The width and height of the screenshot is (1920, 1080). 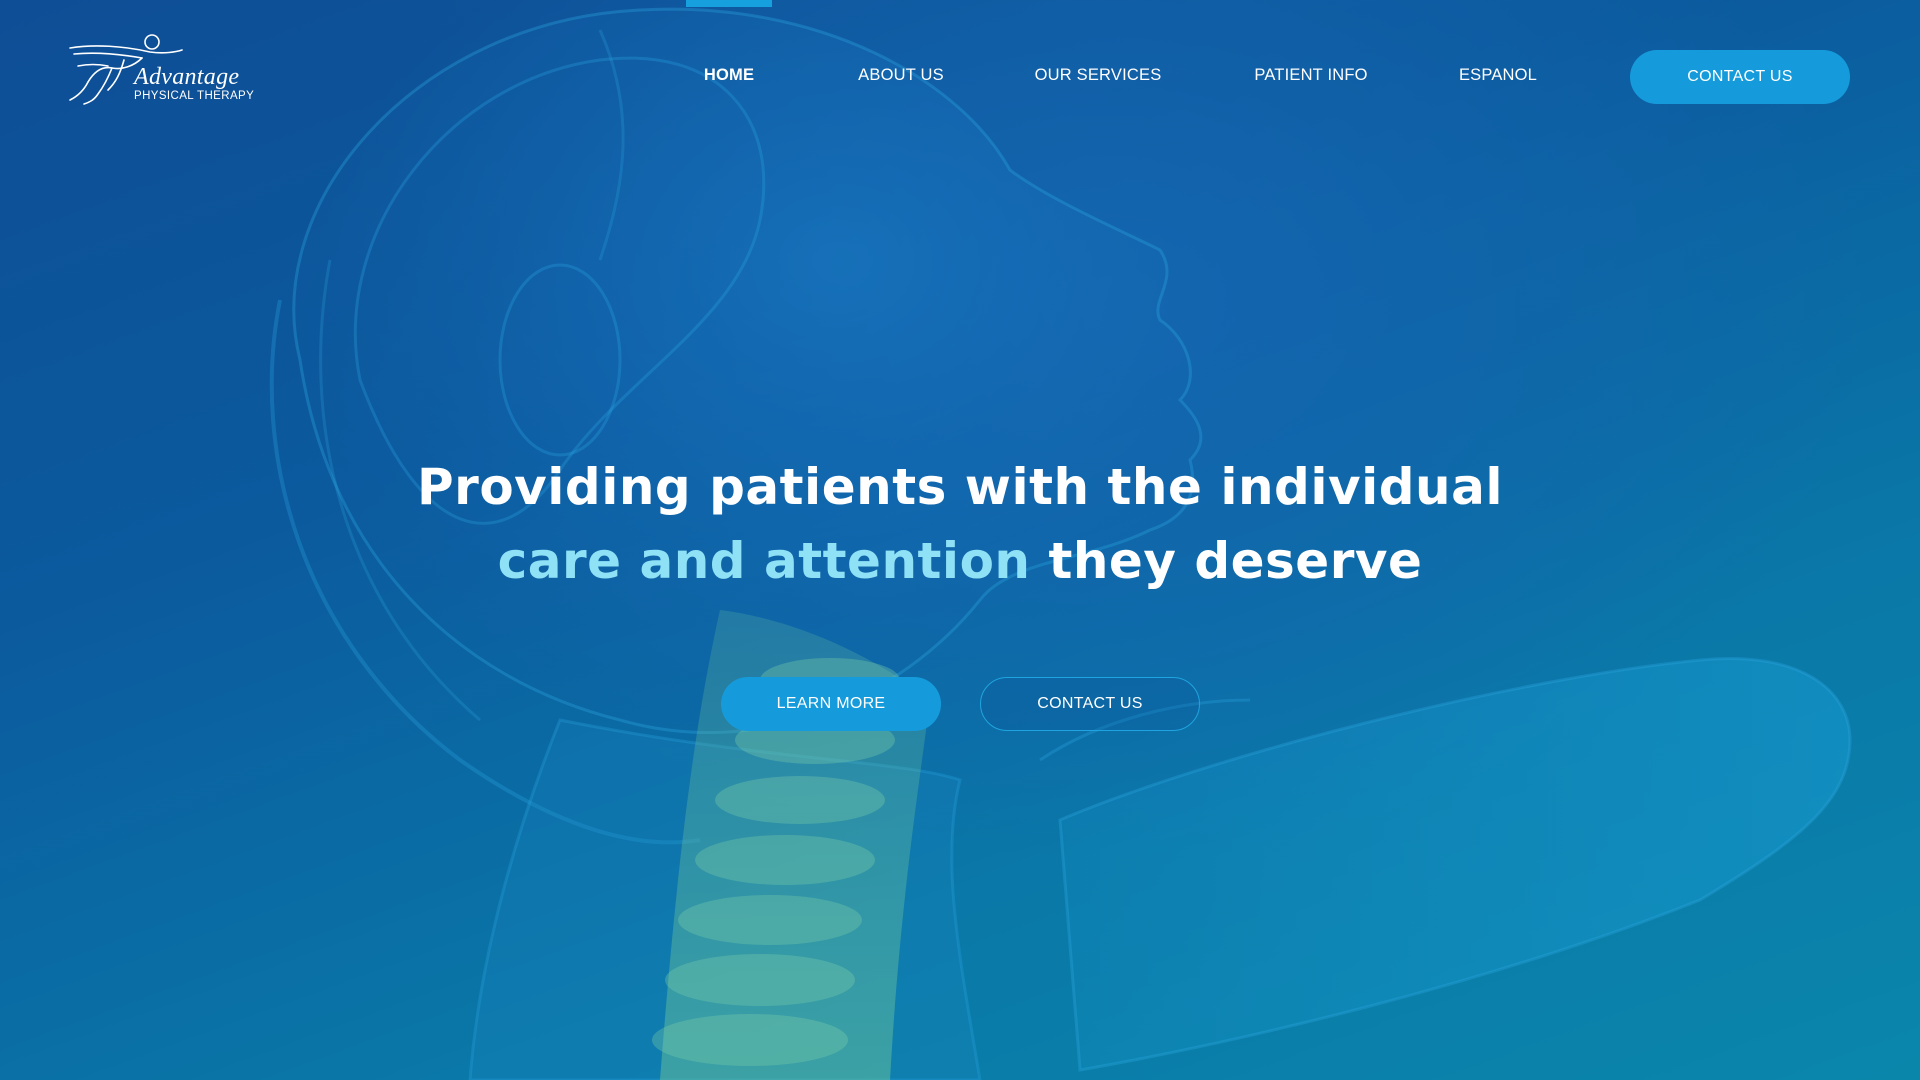 I want to click on hero-headline-accent: care and attention, so click(x=764, y=561).